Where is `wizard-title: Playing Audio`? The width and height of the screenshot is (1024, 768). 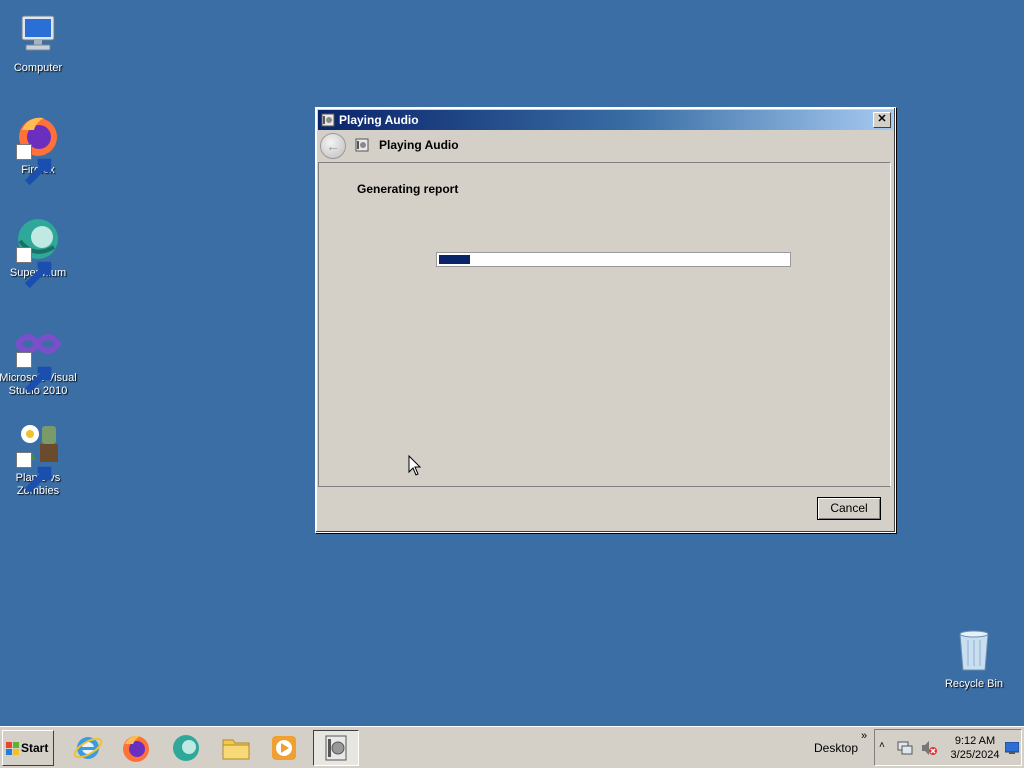
wizard-title: Playing Audio is located at coordinates (419, 145).